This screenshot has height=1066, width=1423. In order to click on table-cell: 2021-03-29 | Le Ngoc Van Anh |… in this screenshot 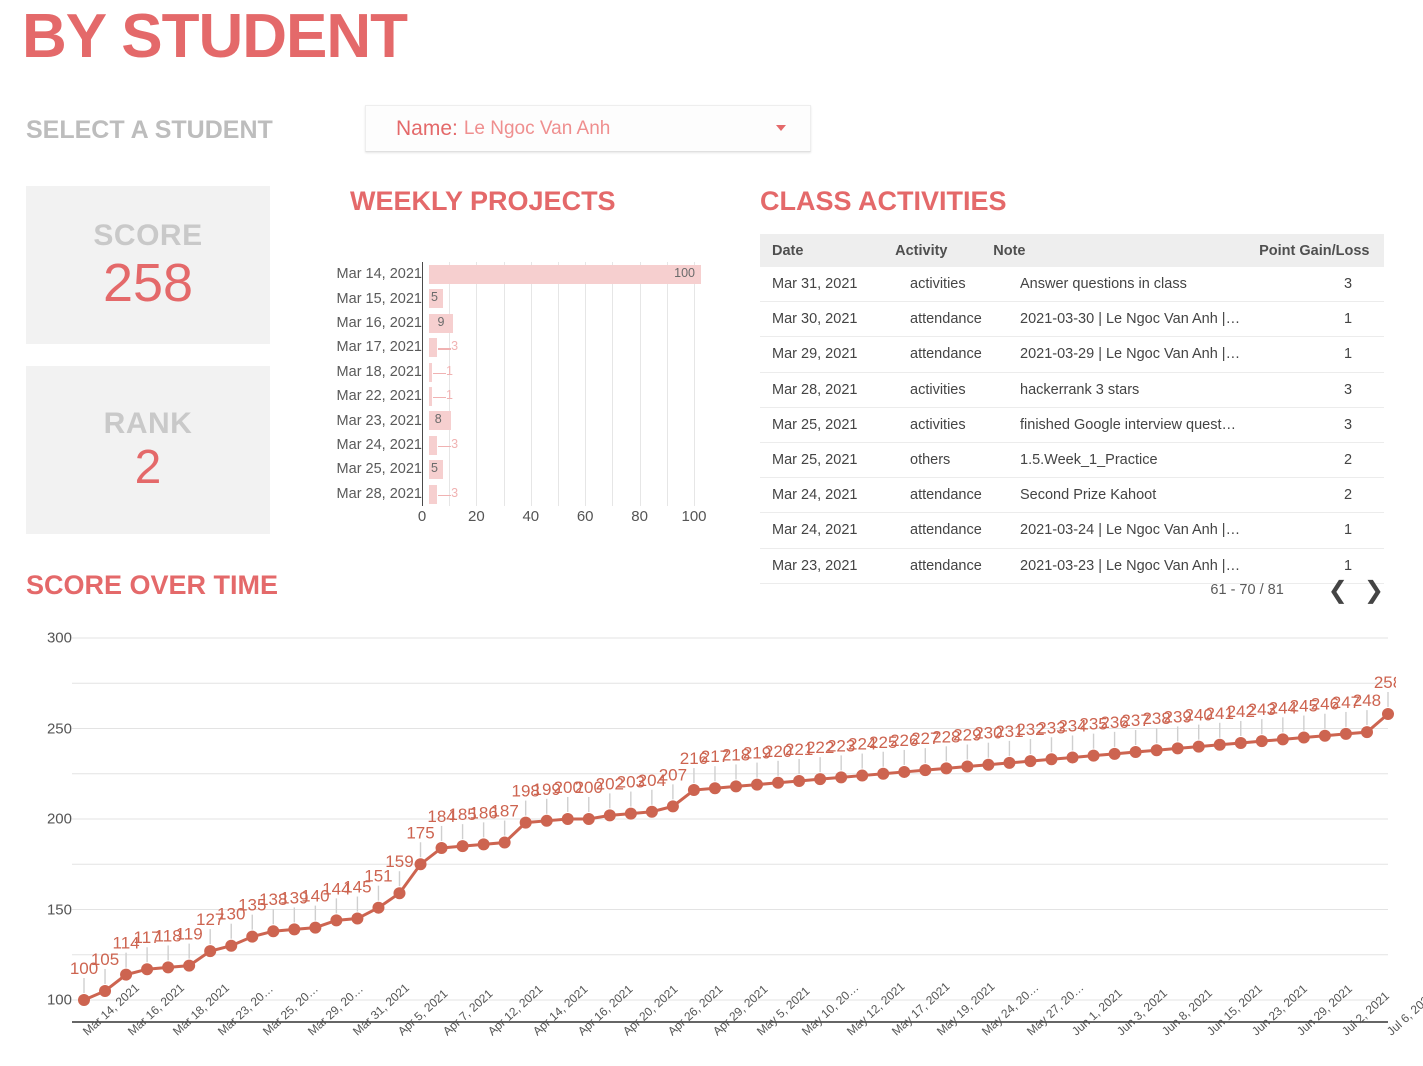, I will do `click(1130, 354)`.